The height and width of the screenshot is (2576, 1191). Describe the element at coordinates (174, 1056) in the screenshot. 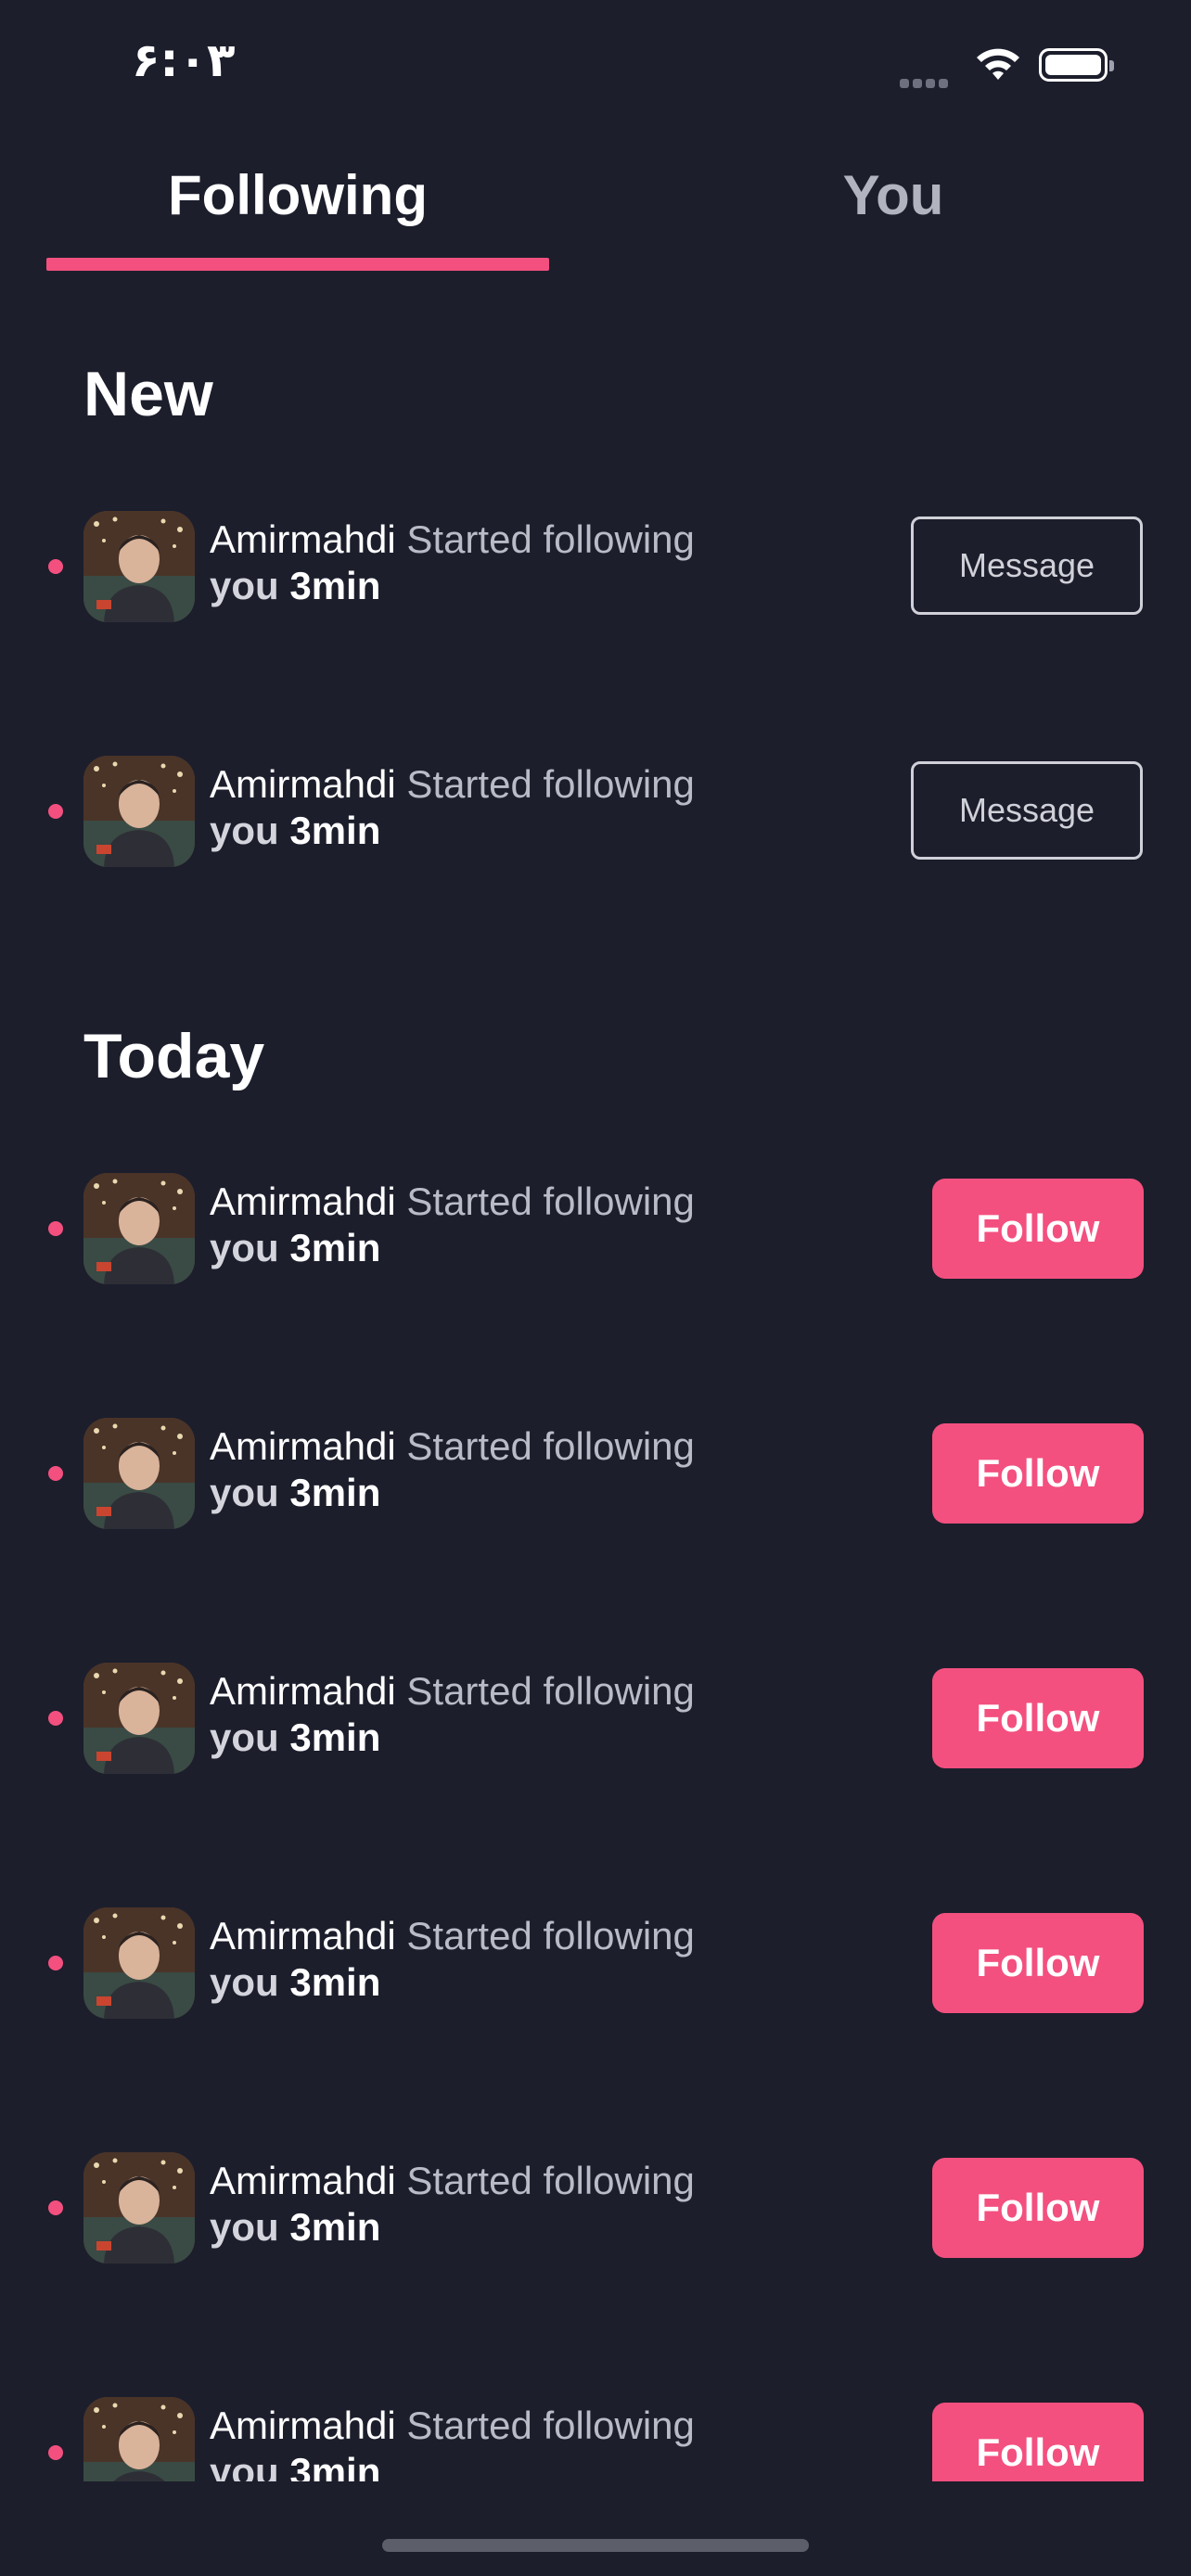

I see `section-title-today: Today` at that location.